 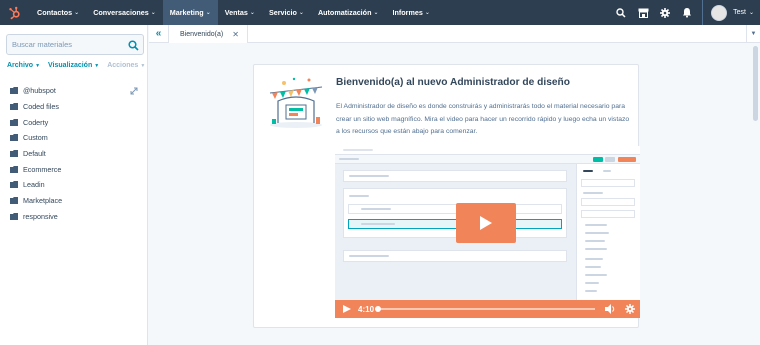 I want to click on menu-acciones: Acciones ▼, so click(x=126, y=65).